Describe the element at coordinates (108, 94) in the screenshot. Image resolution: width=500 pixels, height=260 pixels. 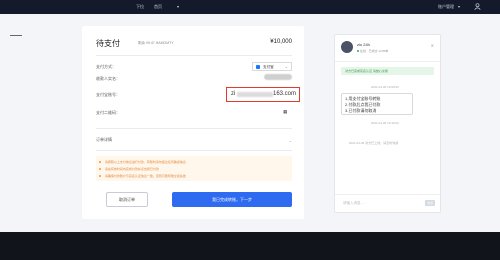
I see `account-label: 支付宝账号：` at that location.